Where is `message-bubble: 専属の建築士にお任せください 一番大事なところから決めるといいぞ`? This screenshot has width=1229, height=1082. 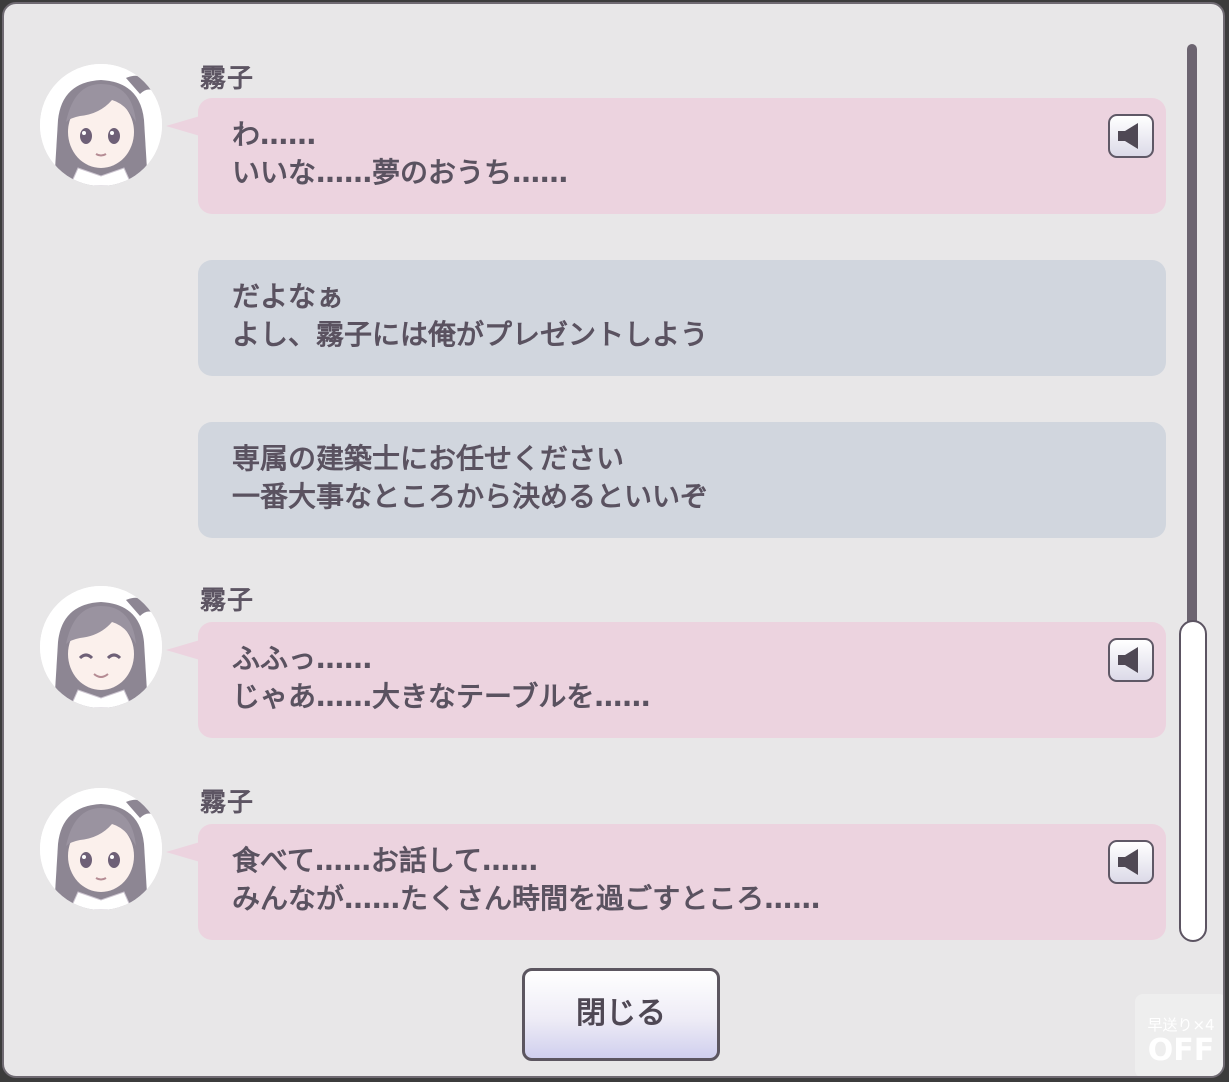 message-bubble: 専属の建築士にお任せください 一番大事なところから決めるといいぞ is located at coordinates (682, 480).